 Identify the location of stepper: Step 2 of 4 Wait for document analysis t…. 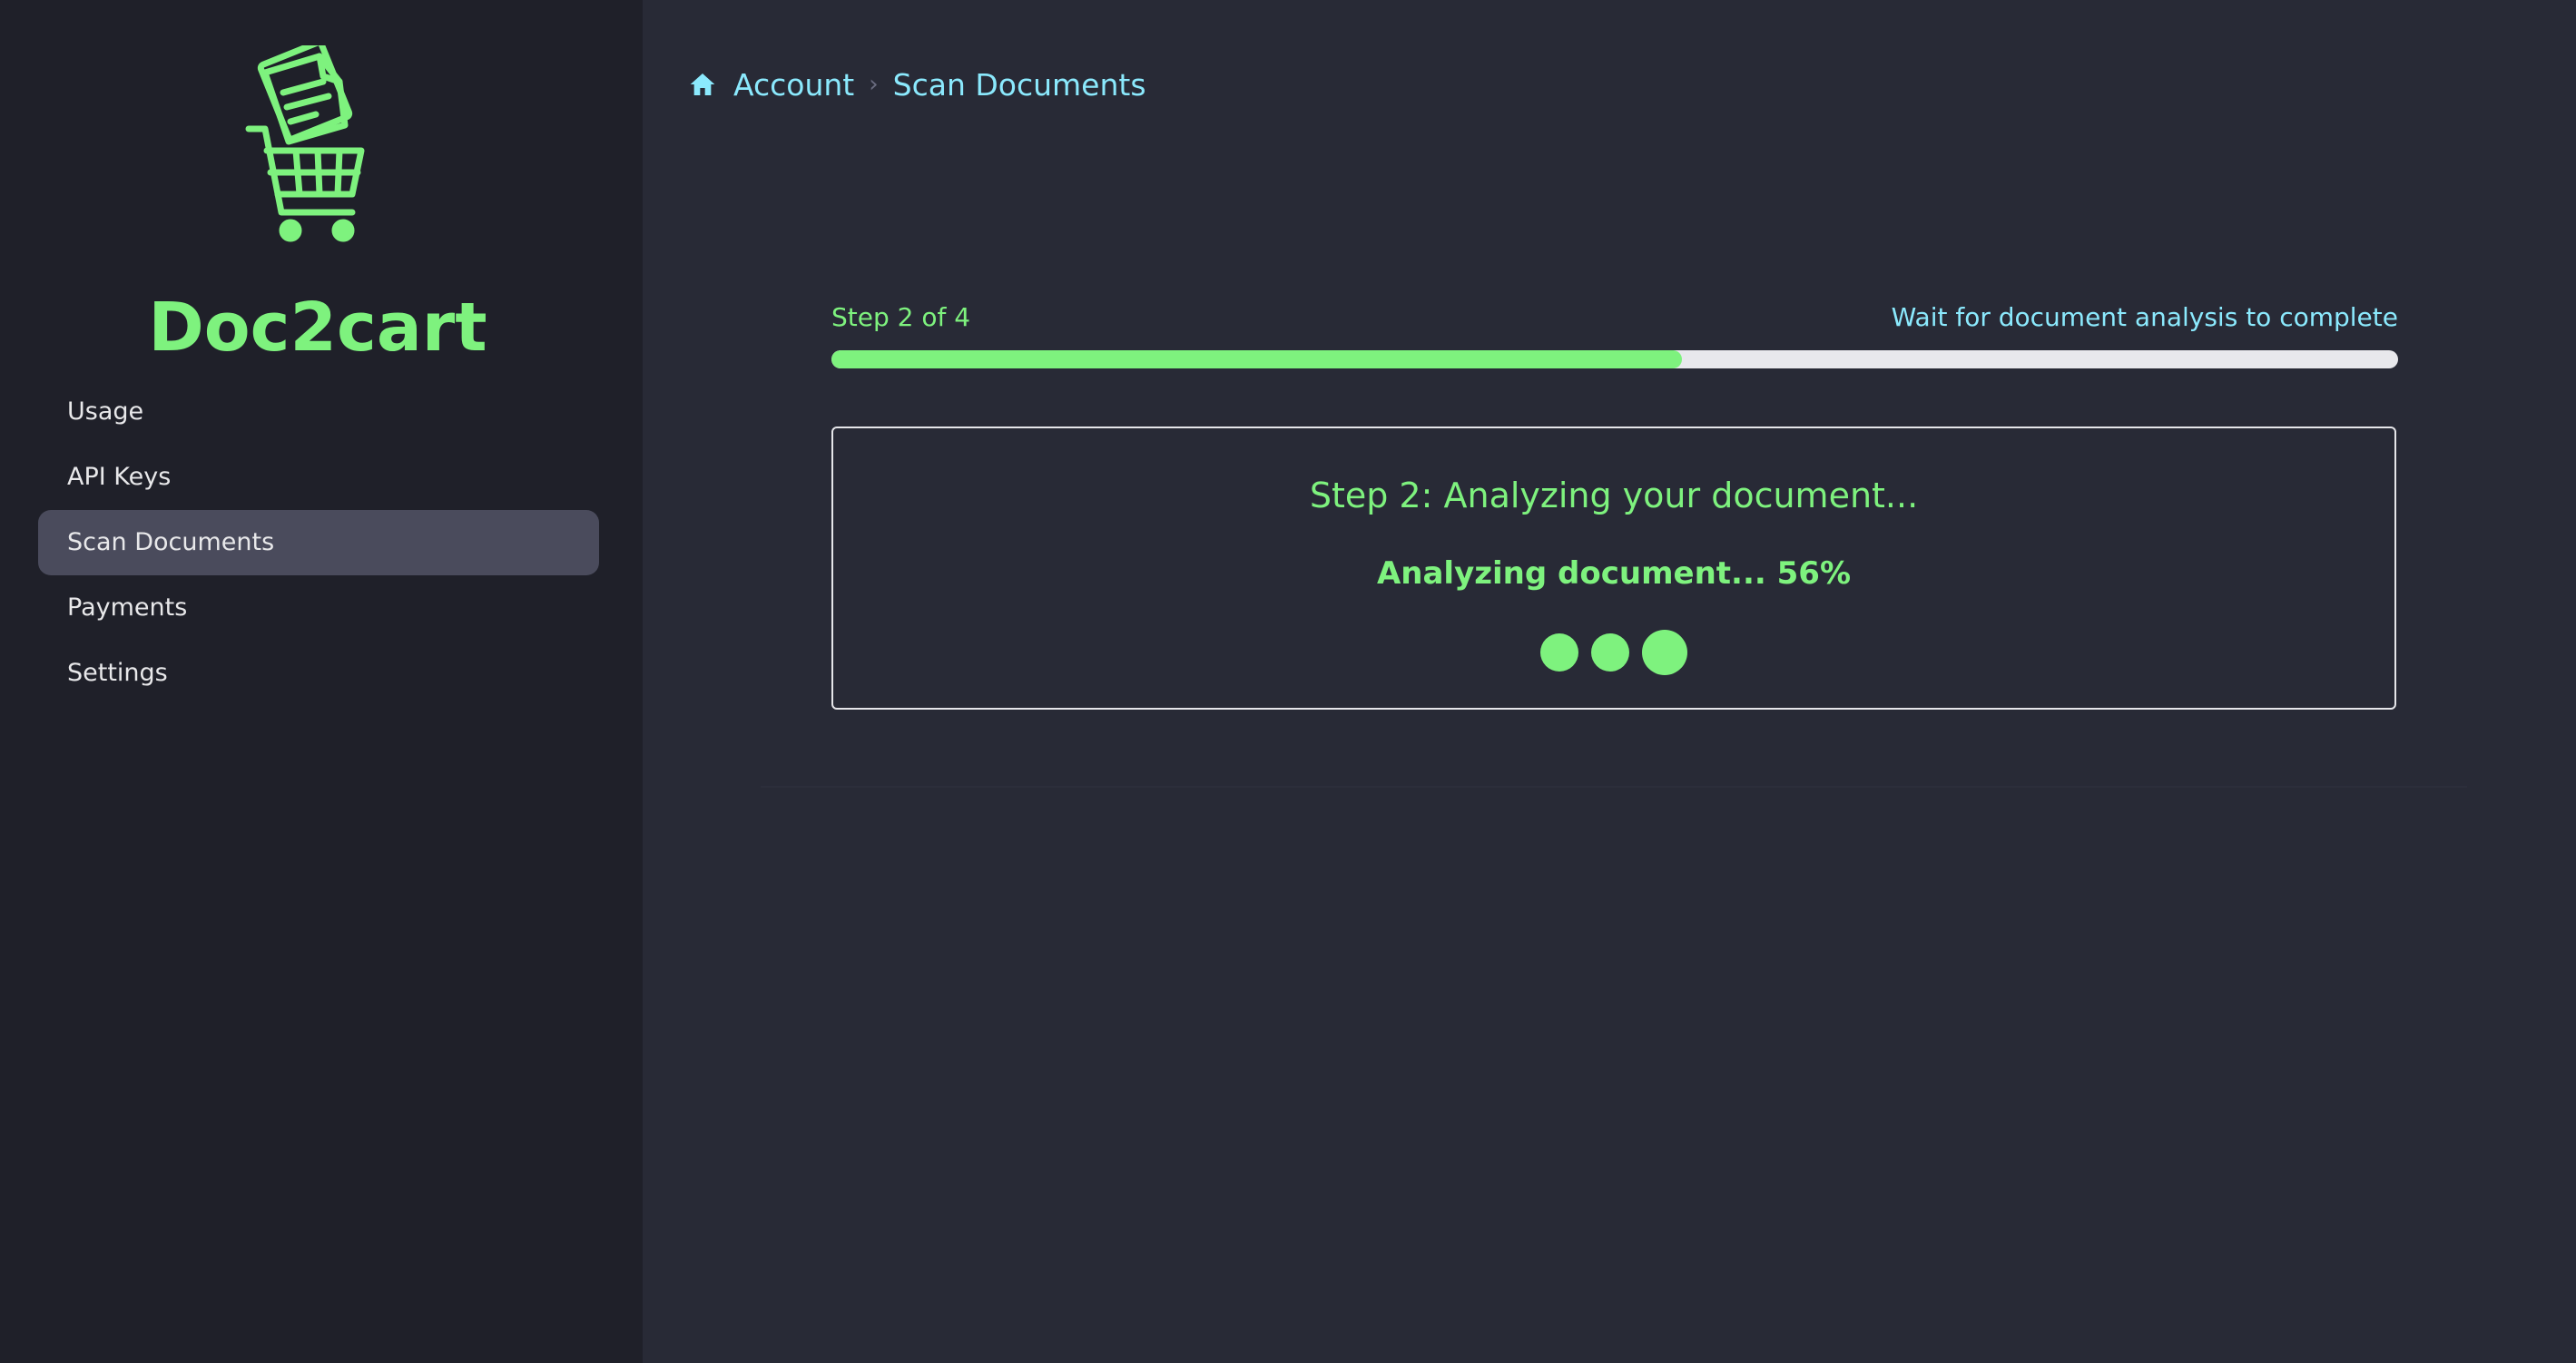
(1614, 334).